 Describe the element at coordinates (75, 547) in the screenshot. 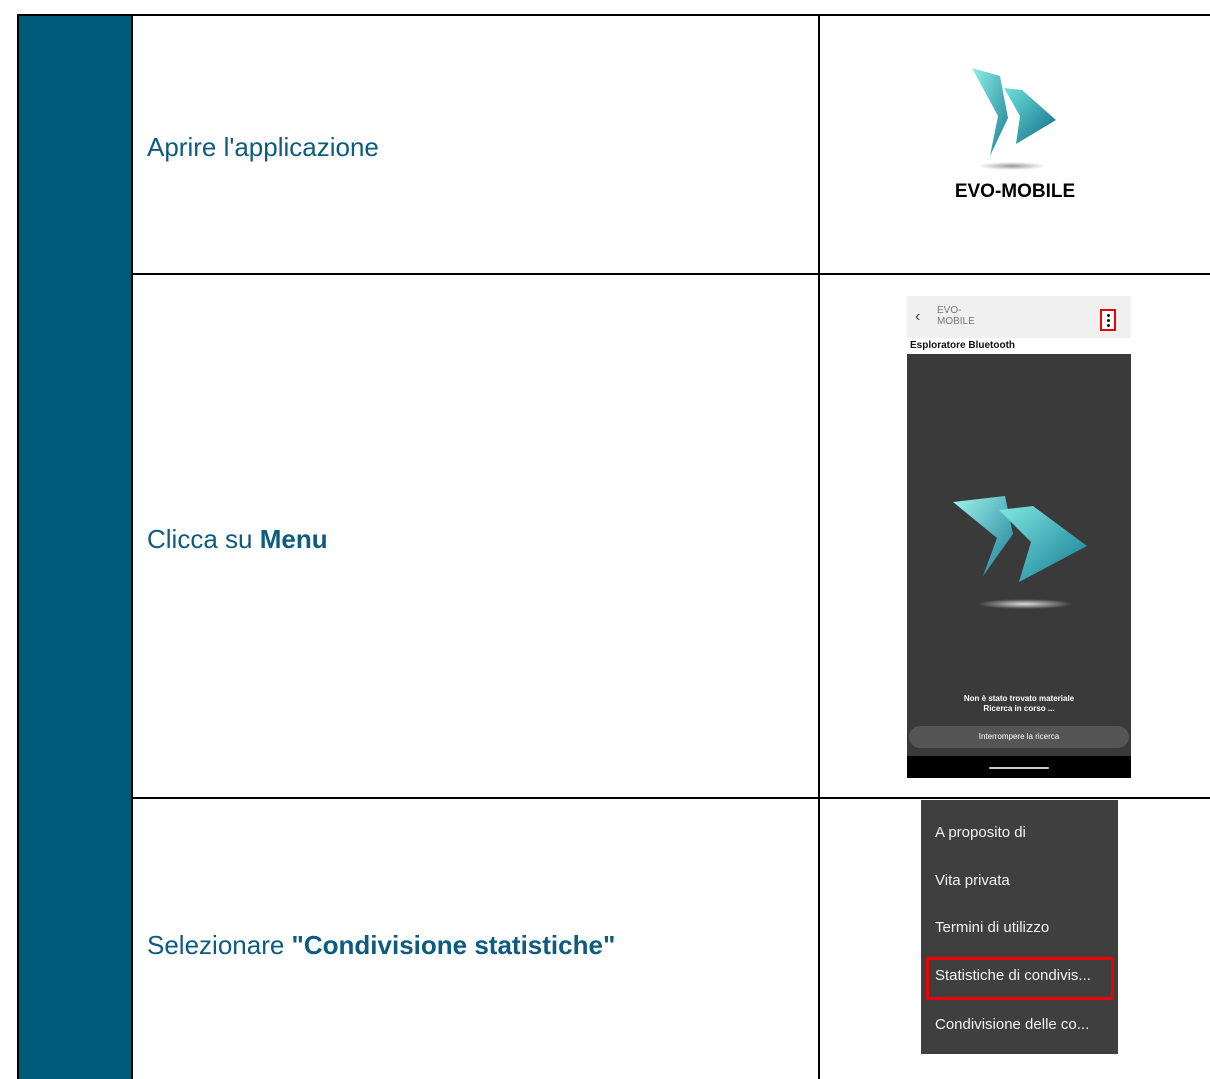

I see `sidebar-band` at that location.